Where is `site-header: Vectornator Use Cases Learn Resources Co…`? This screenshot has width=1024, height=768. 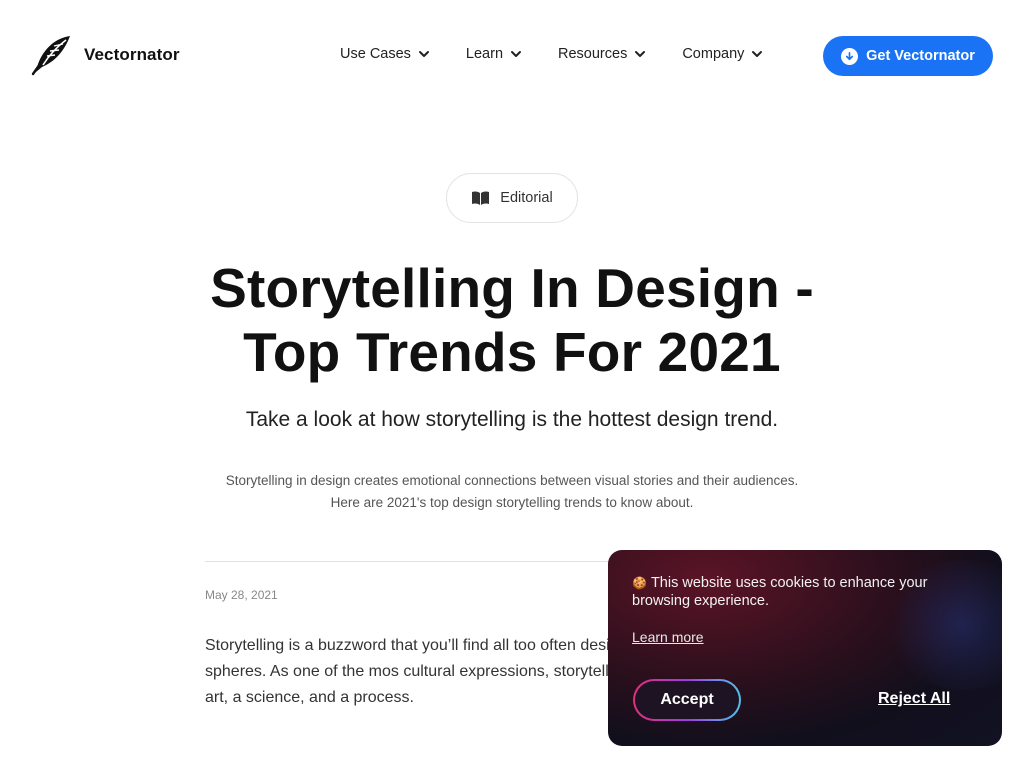 site-header: Vectornator Use Cases Learn Resources Co… is located at coordinates (512, 56).